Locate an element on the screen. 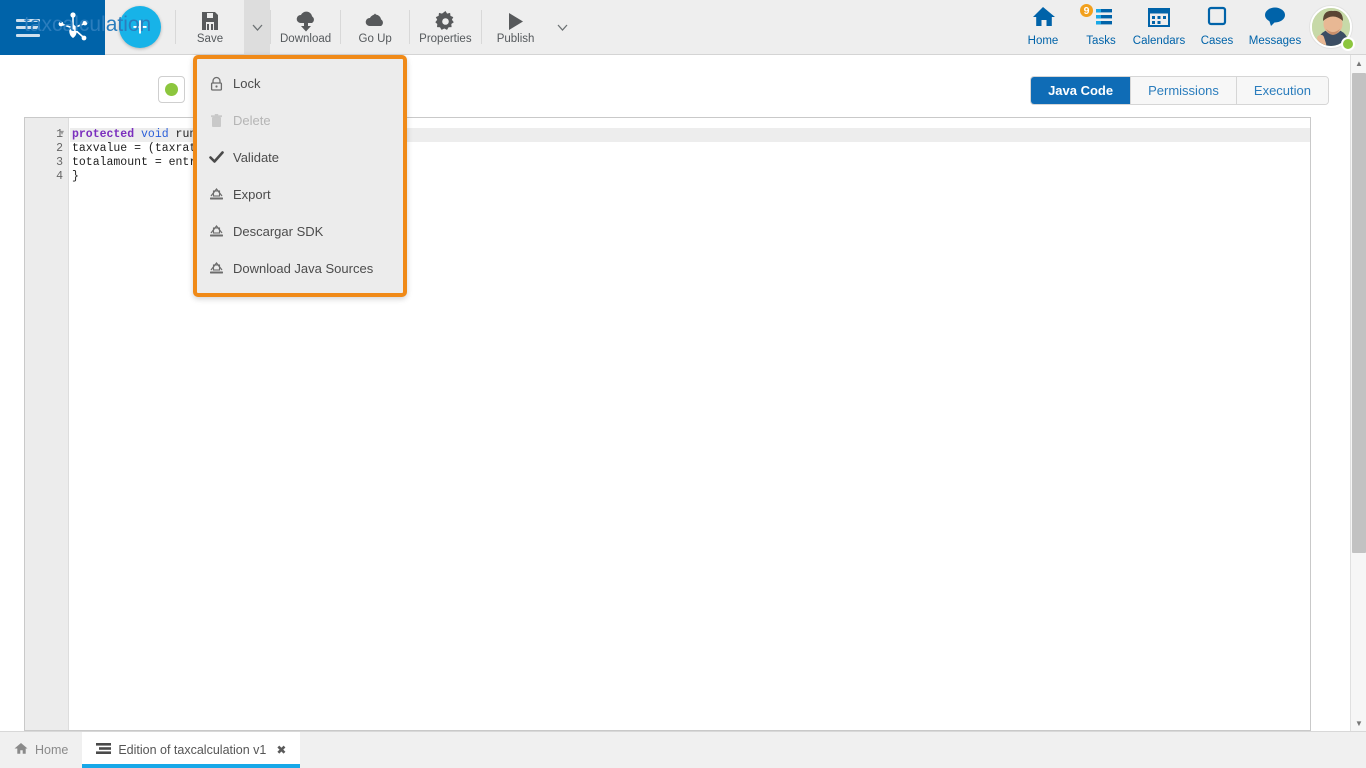  code-keyword: protected is located at coordinates (103, 134).